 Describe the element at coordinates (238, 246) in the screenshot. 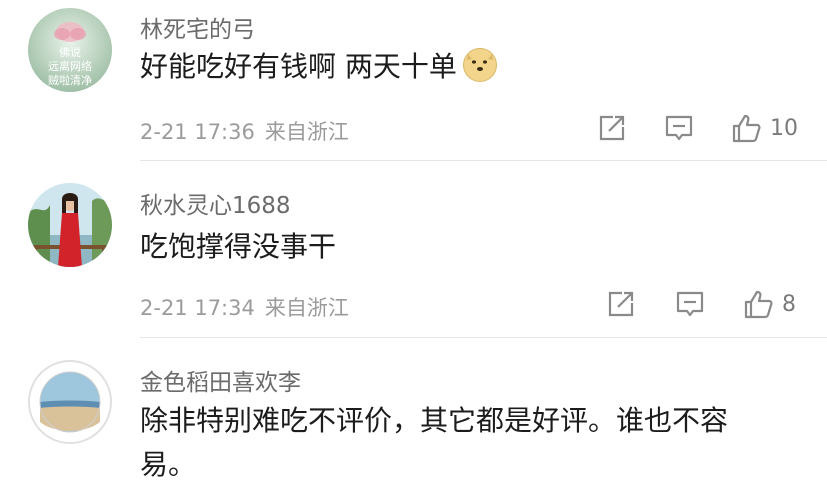

I see `comment-text: 吃饱撑得没事干` at that location.